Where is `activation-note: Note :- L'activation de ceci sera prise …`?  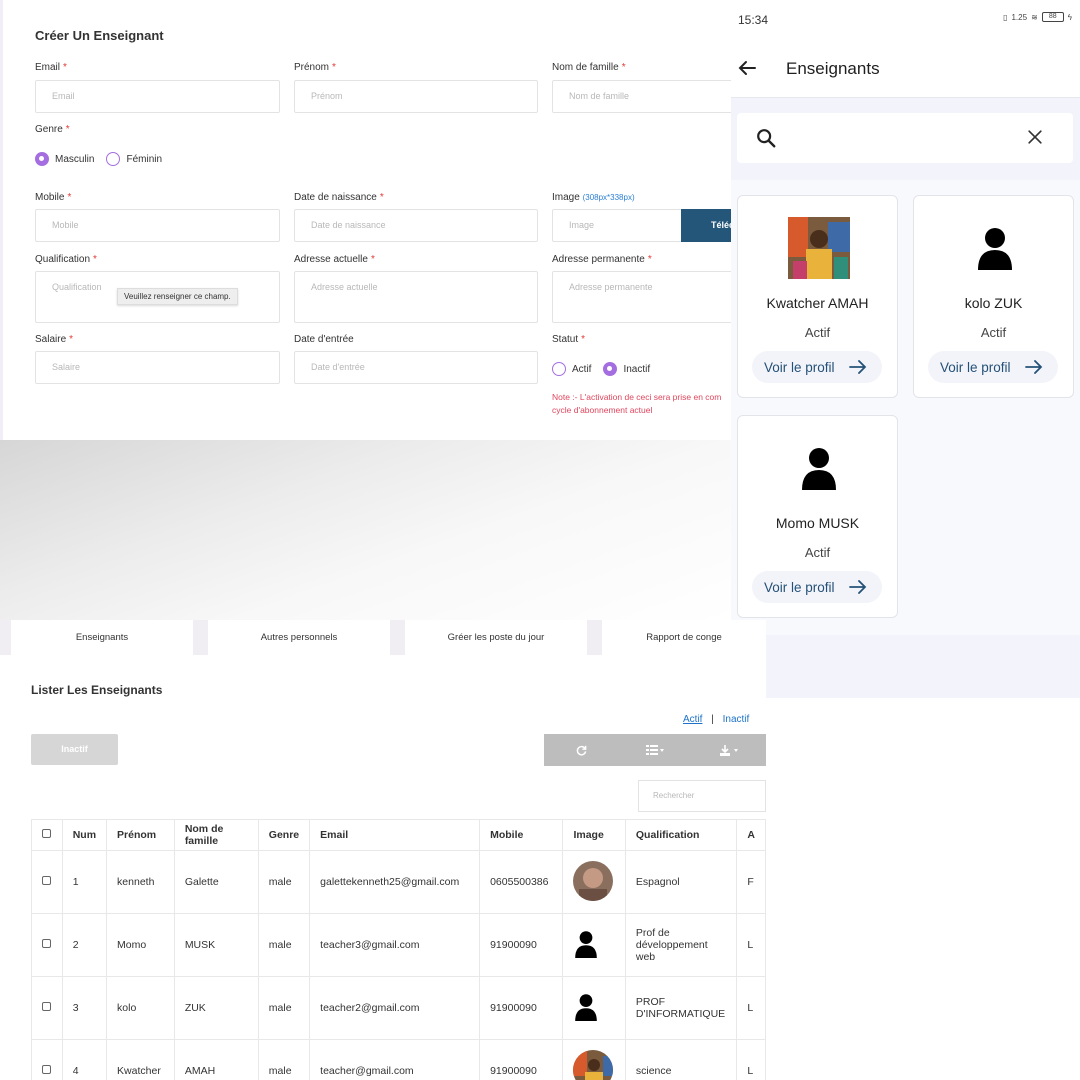 activation-note: Note :- L'activation de ceci sera prise … is located at coordinates (637, 403).